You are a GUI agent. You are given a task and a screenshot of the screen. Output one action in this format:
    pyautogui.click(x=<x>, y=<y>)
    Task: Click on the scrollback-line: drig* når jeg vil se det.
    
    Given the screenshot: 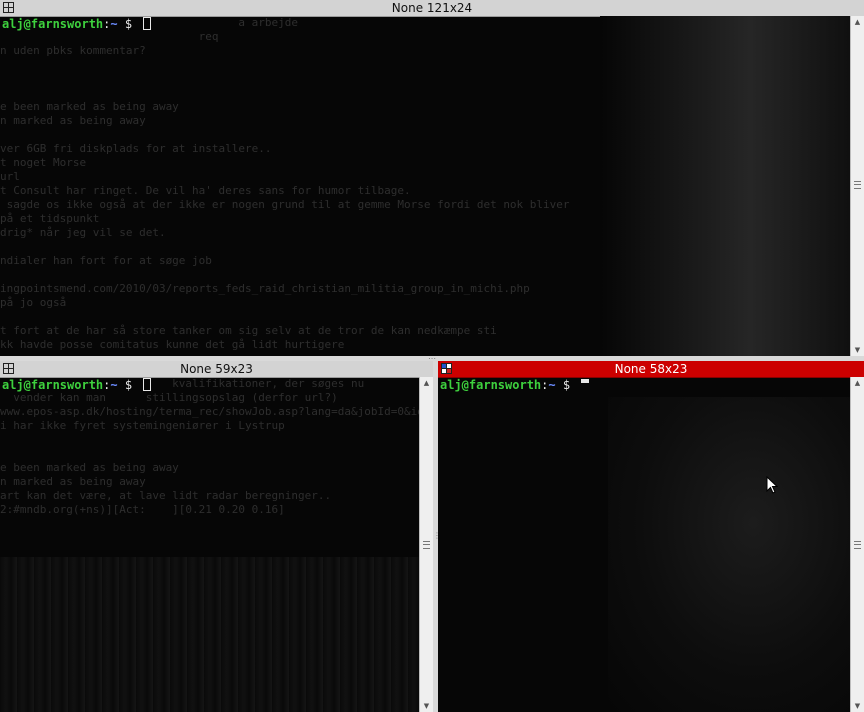 What is the action you would take?
    pyautogui.click(x=83, y=232)
    